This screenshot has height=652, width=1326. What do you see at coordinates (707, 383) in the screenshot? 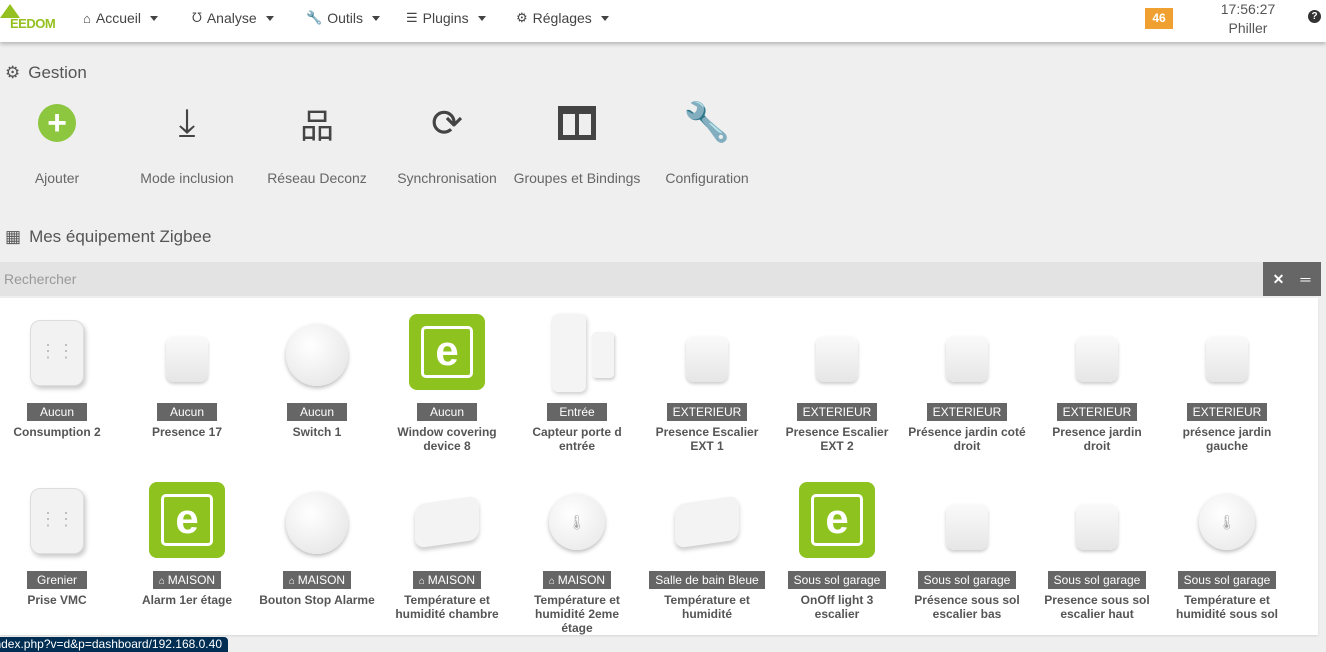
I see `equipment-card: EXTERIEUR Presence Escalier EXT 1` at bounding box center [707, 383].